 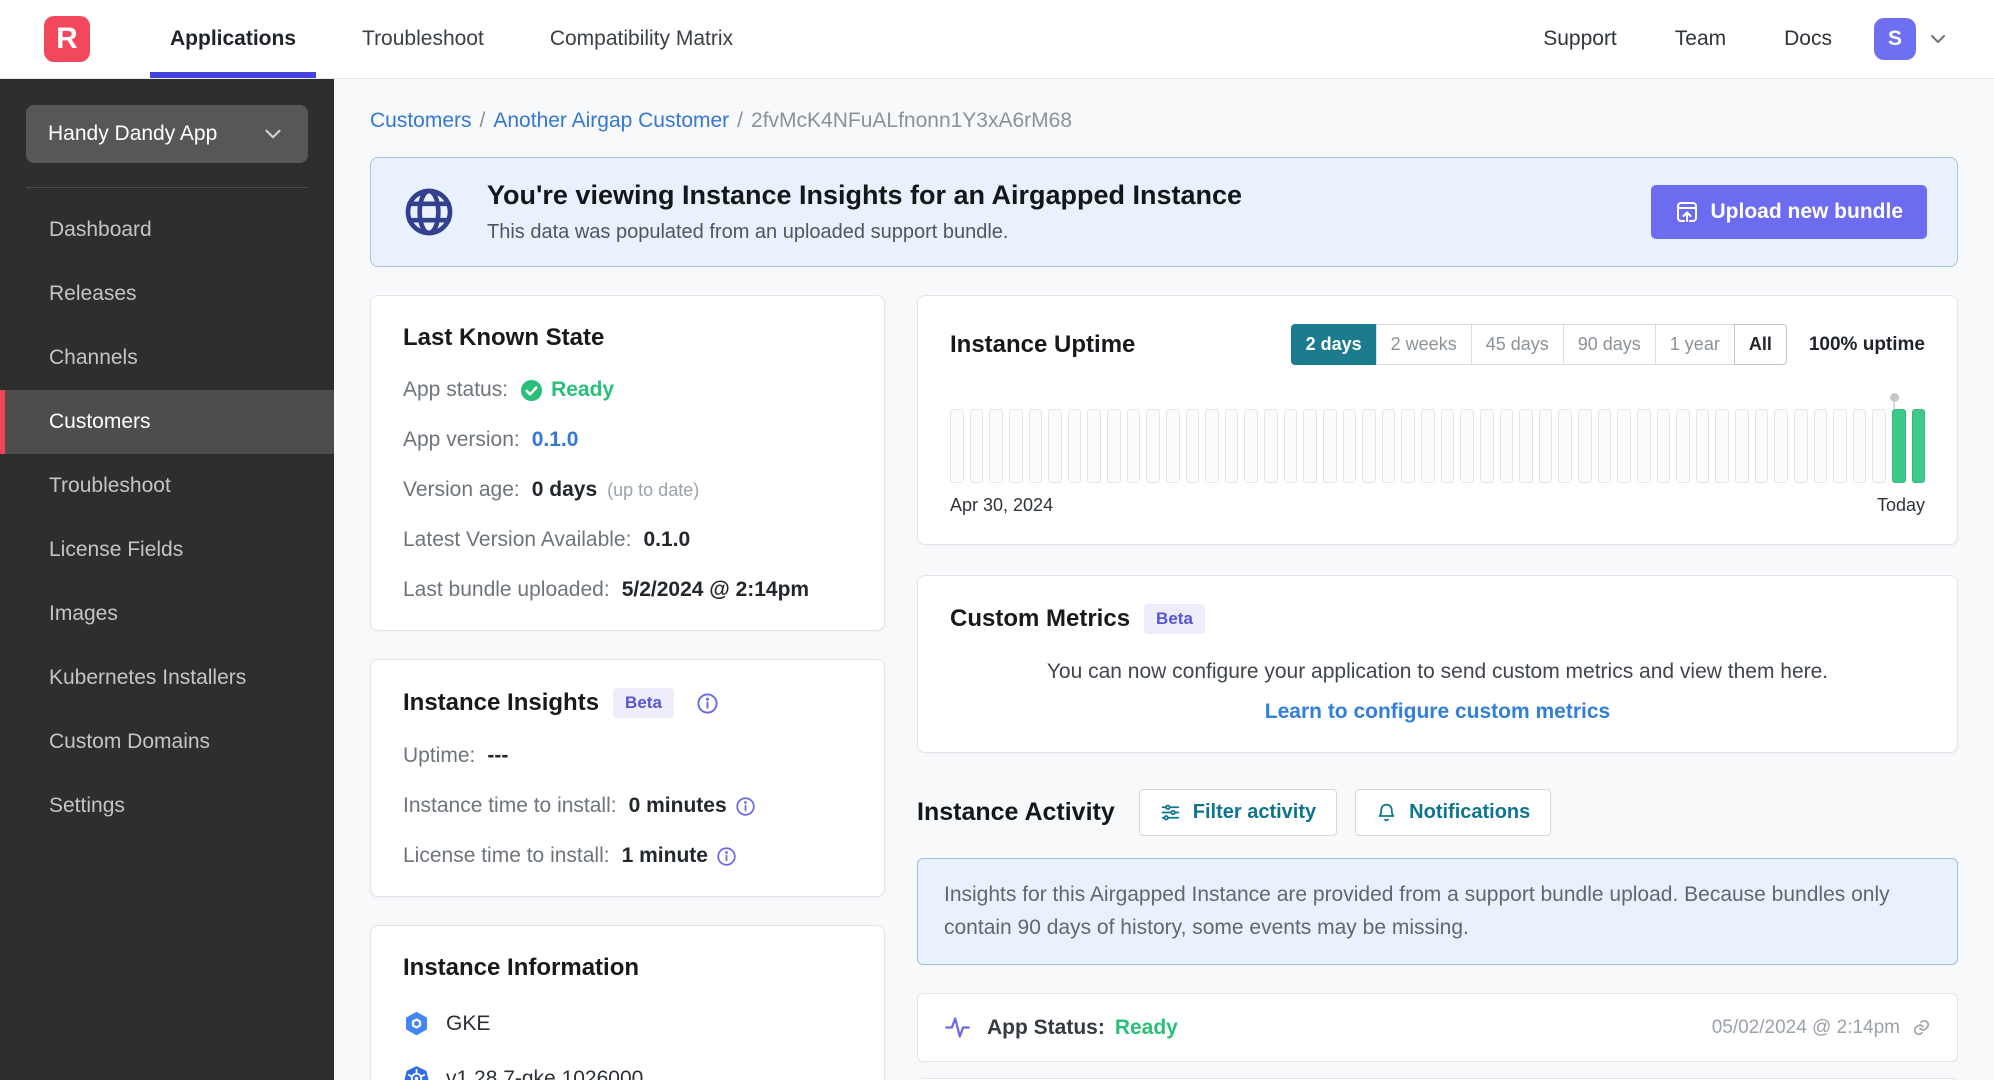 I want to click on tab-compatibility-matrix: Compatibility Matrix, so click(x=641, y=39).